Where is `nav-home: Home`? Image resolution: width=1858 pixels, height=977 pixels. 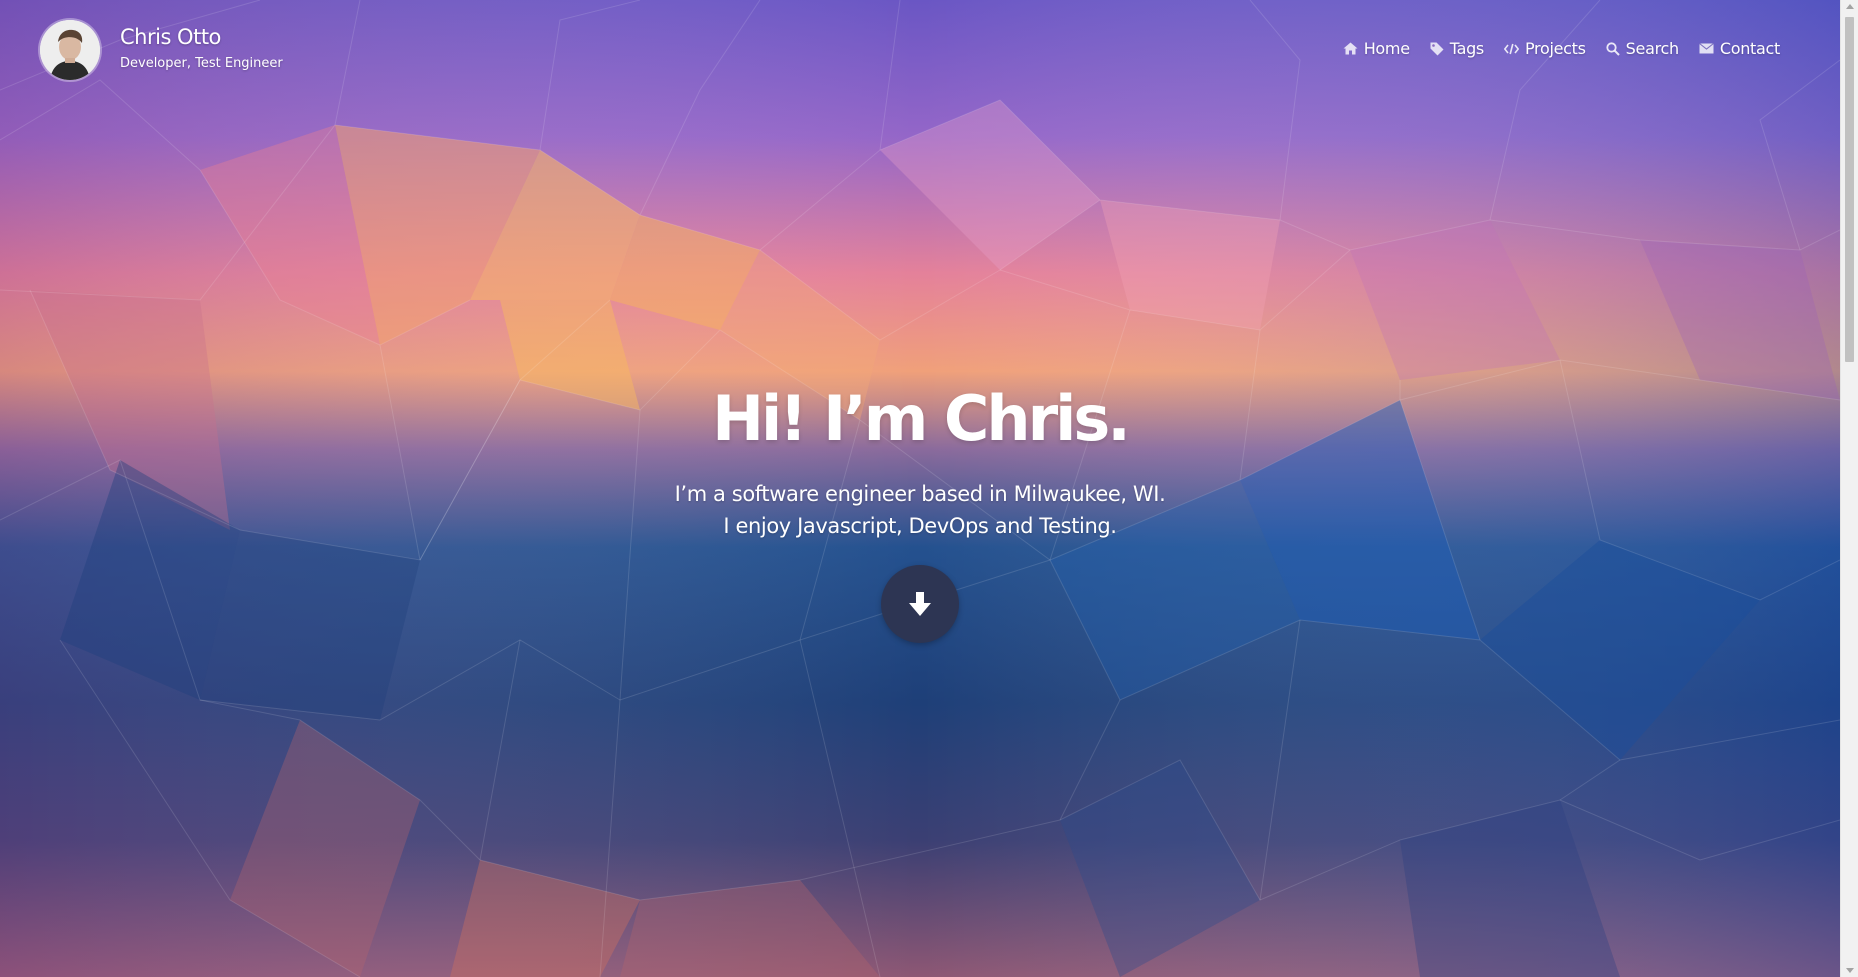 nav-home: Home is located at coordinates (1376, 48).